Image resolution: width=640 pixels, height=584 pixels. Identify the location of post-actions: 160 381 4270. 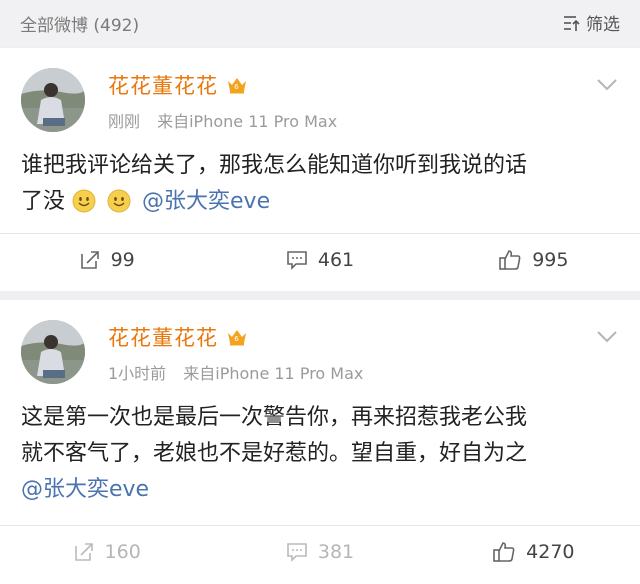
(320, 552).